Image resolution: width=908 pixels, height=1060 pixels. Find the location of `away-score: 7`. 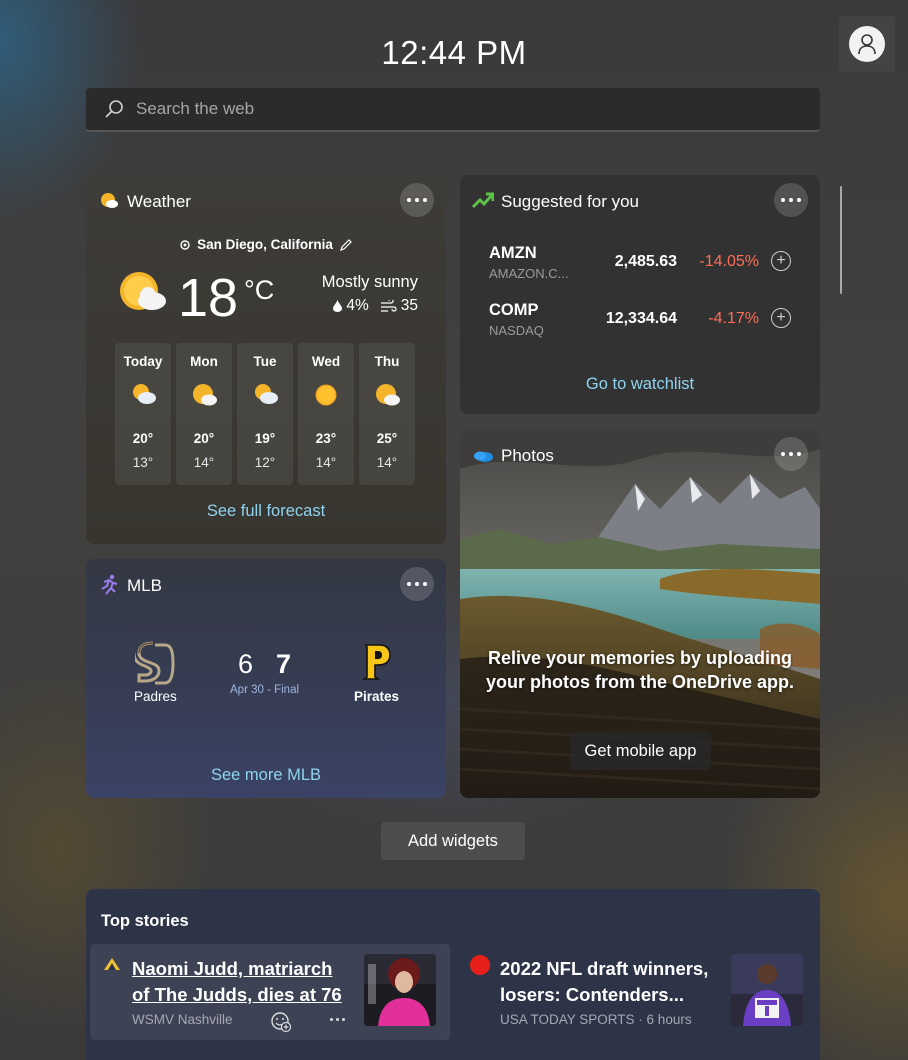

away-score: 7 is located at coordinates (284, 664).